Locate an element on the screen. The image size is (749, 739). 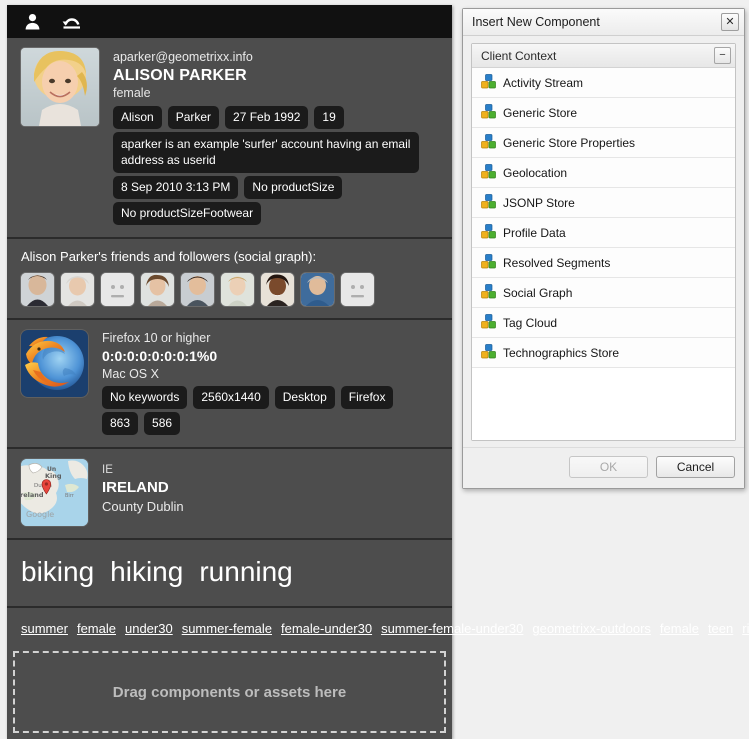
component-list-item: Generic Store Properties is located at coordinates (603, 143).